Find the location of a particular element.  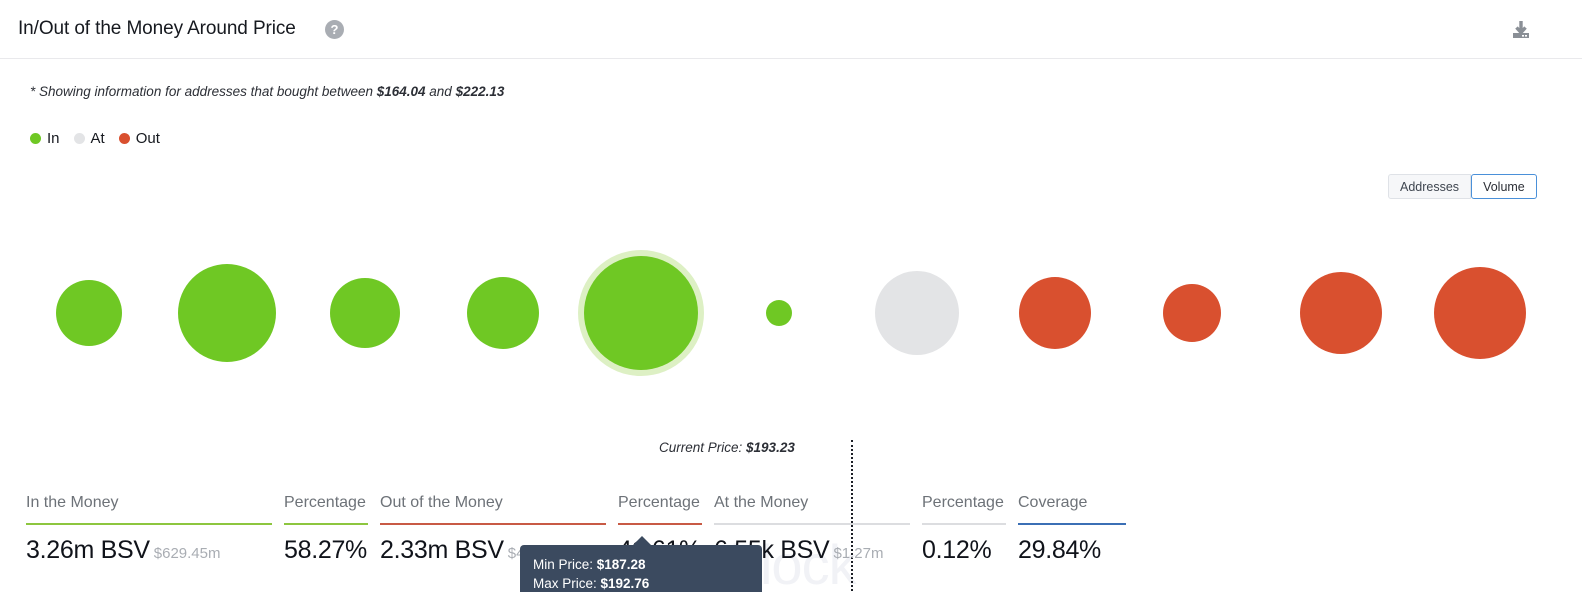

legend-item-out: Out is located at coordinates (139, 138).